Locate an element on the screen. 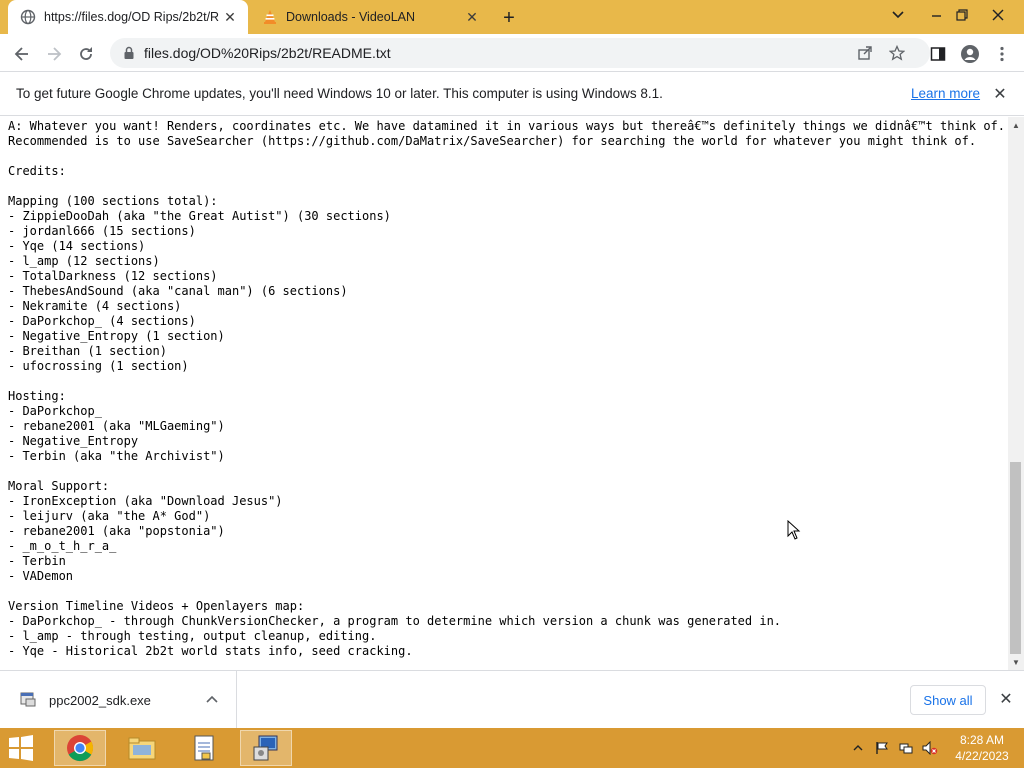 The image size is (1024, 768). chevron-up-icon is located at coordinates (212, 699).